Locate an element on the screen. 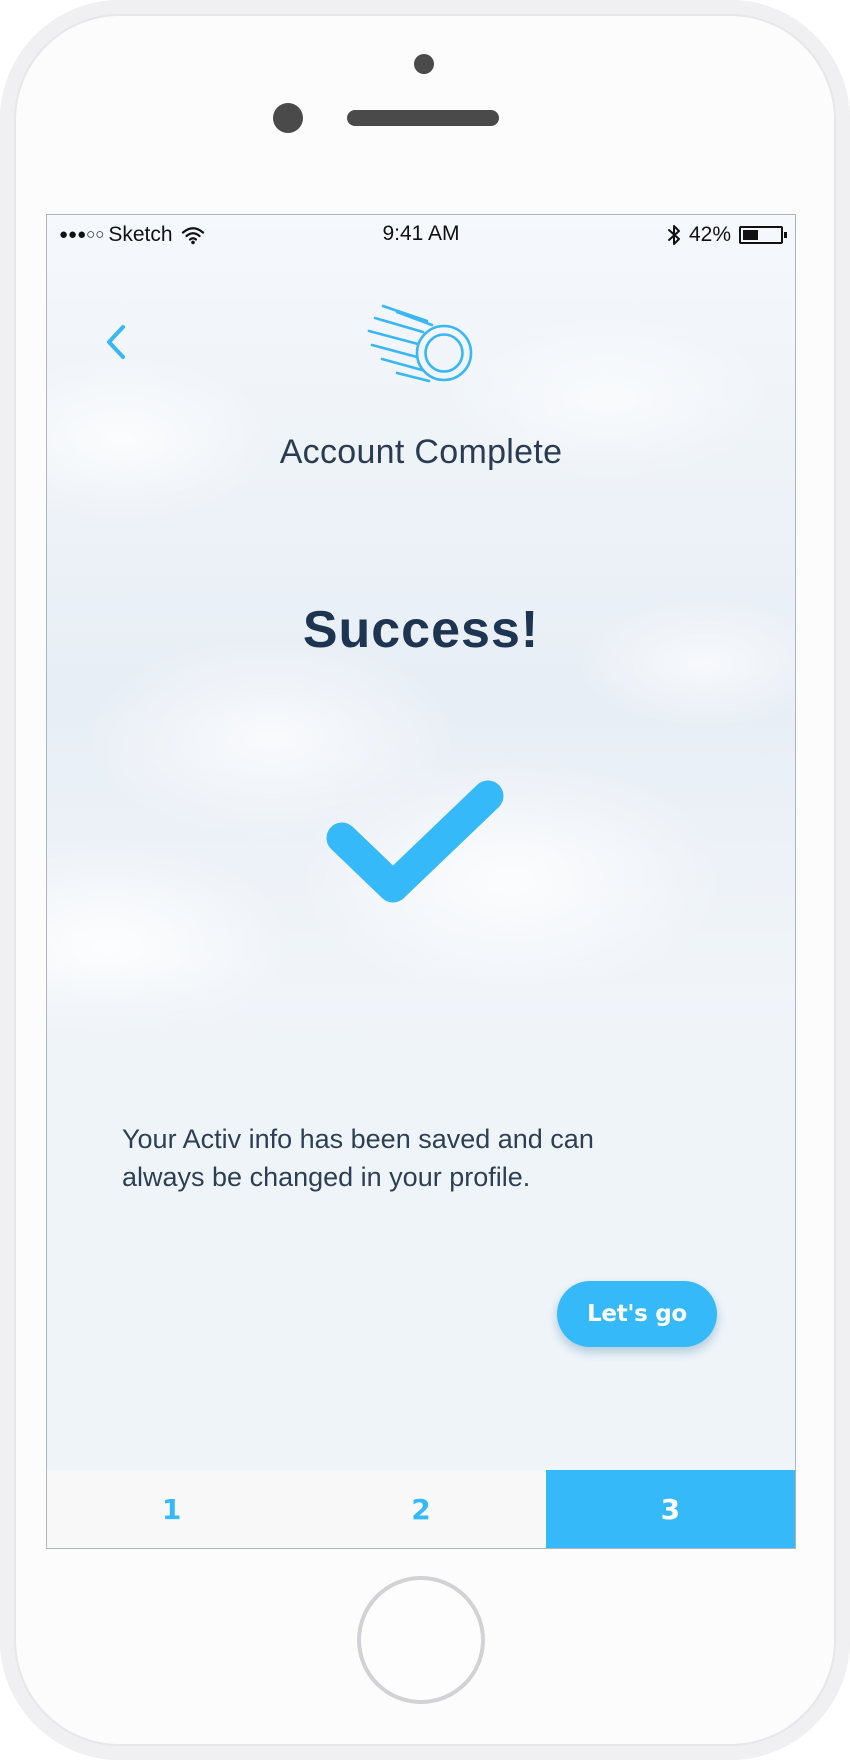 The image size is (850, 1760). back-button is located at coordinates (116, 342).